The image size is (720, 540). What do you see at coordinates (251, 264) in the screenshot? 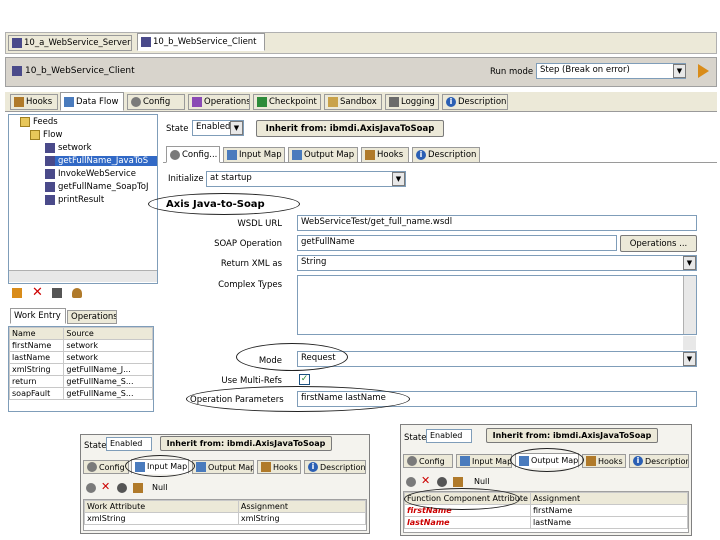
I see `return-xml-label: Return XML as` at bounding box center [251, 264].